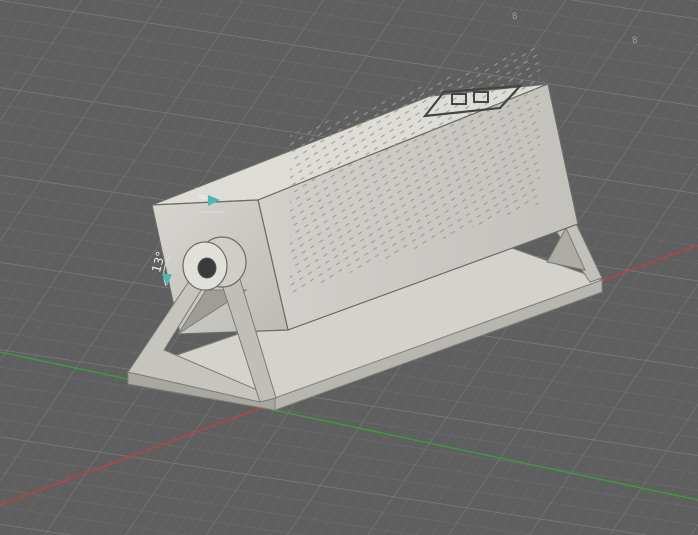 The height and width of the screenshot is (535, 698). What do you see at coordinates (207, 268) in the screenshot?
I see `pivot-hole` at bounding box center [207, 268].